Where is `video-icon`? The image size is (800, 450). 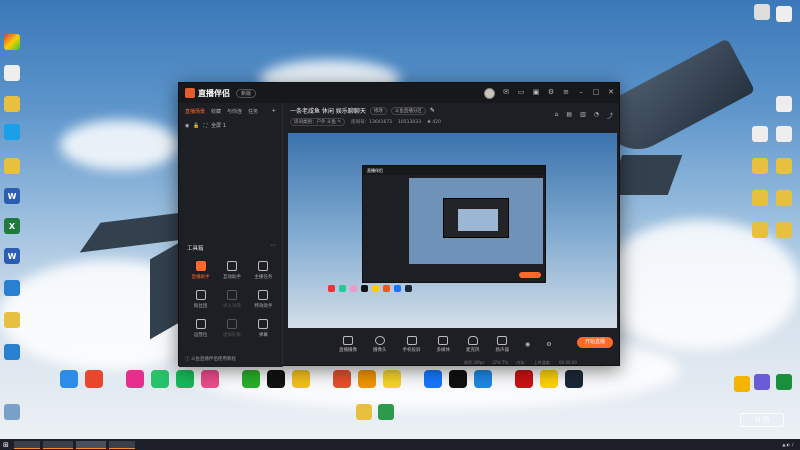
video-icon is located at coordinates (210, 379).